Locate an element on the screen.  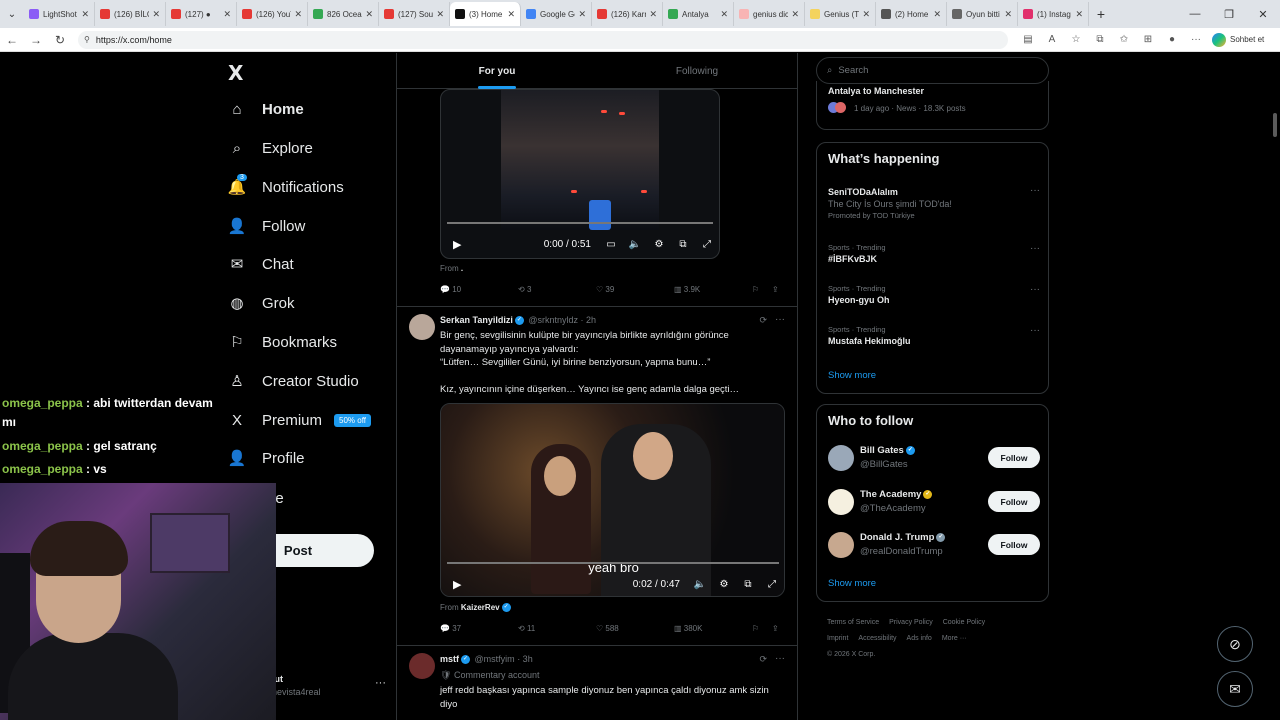
nav-item-home: ⌂ Home is located at coordinates (265, 109).